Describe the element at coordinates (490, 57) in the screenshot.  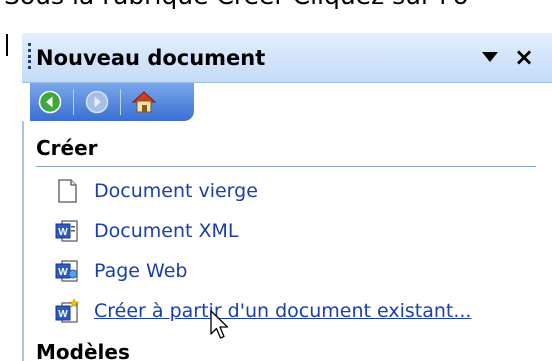
I see `dropdown-triangle-icon` at that location.